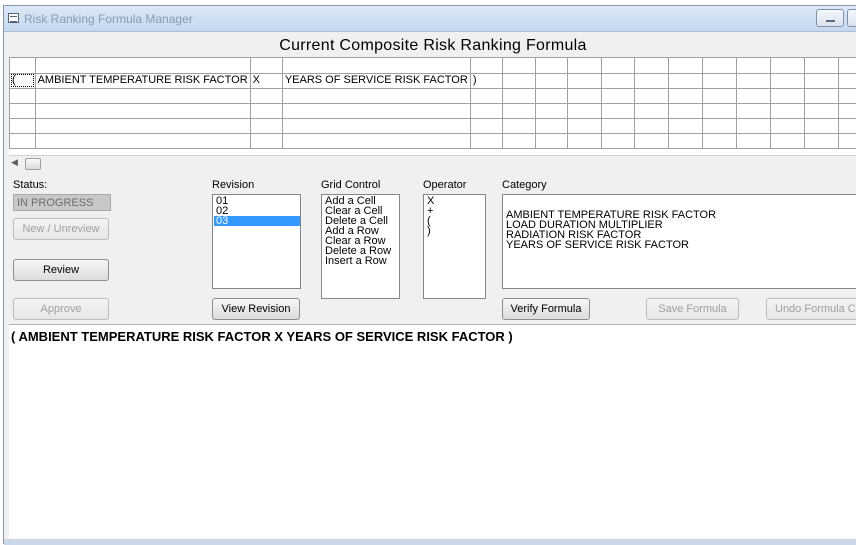  Describe the element at coordinates (430, 19) in the screenshot. I see `title-bar: Risk Ranking Formula Manager` at that location.